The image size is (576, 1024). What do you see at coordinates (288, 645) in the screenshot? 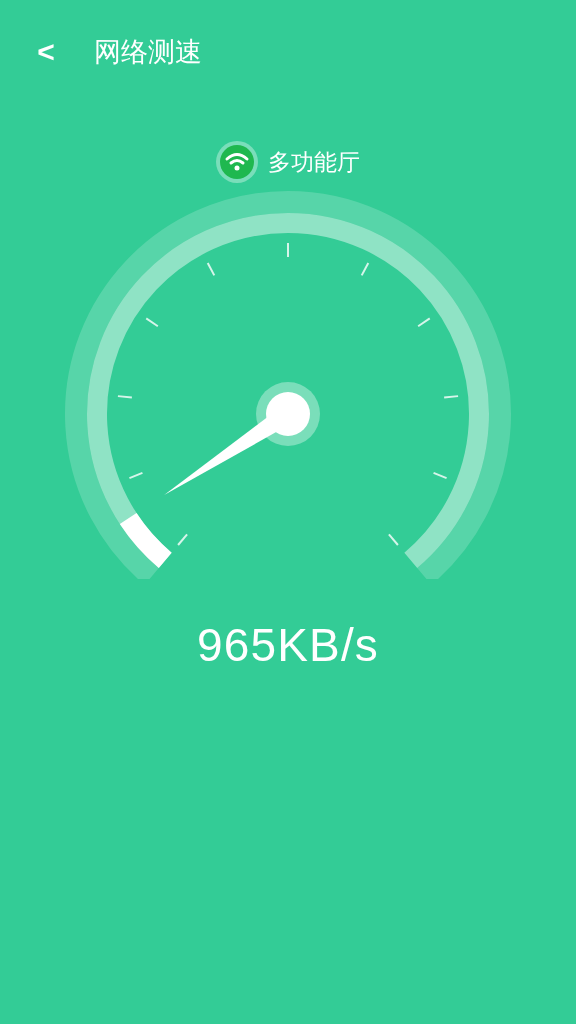
I see `speed-reading: 965KB/s` at bounding box center [288, 645].